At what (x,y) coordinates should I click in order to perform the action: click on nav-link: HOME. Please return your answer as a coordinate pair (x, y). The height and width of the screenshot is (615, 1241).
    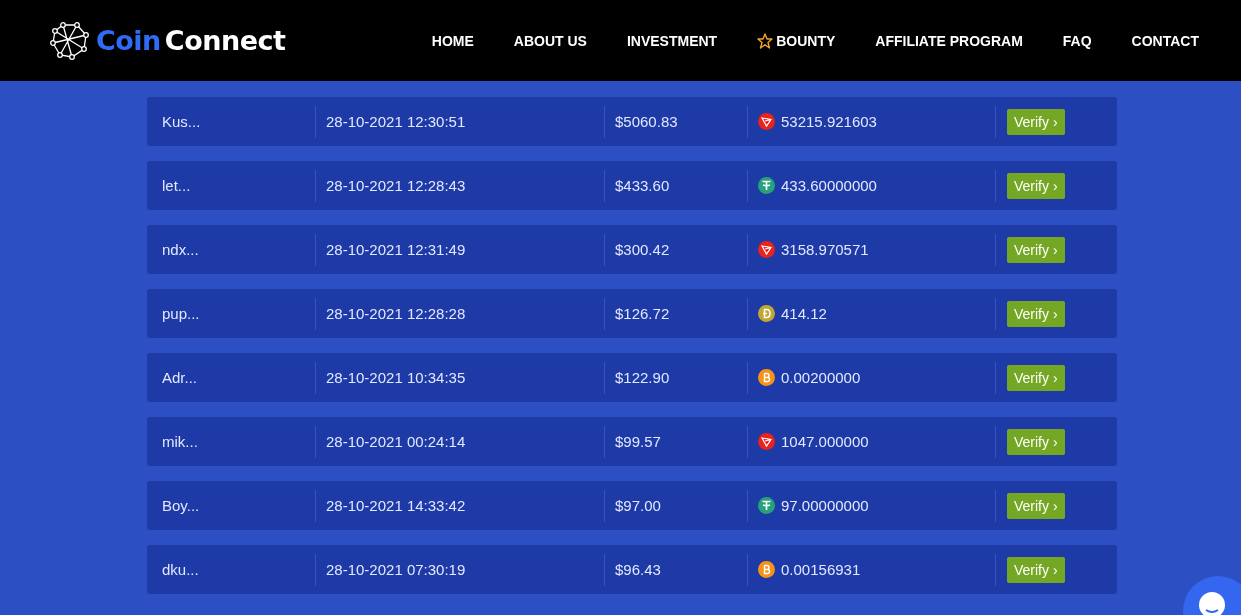
    Looking at the image, I should click on (452, 40).